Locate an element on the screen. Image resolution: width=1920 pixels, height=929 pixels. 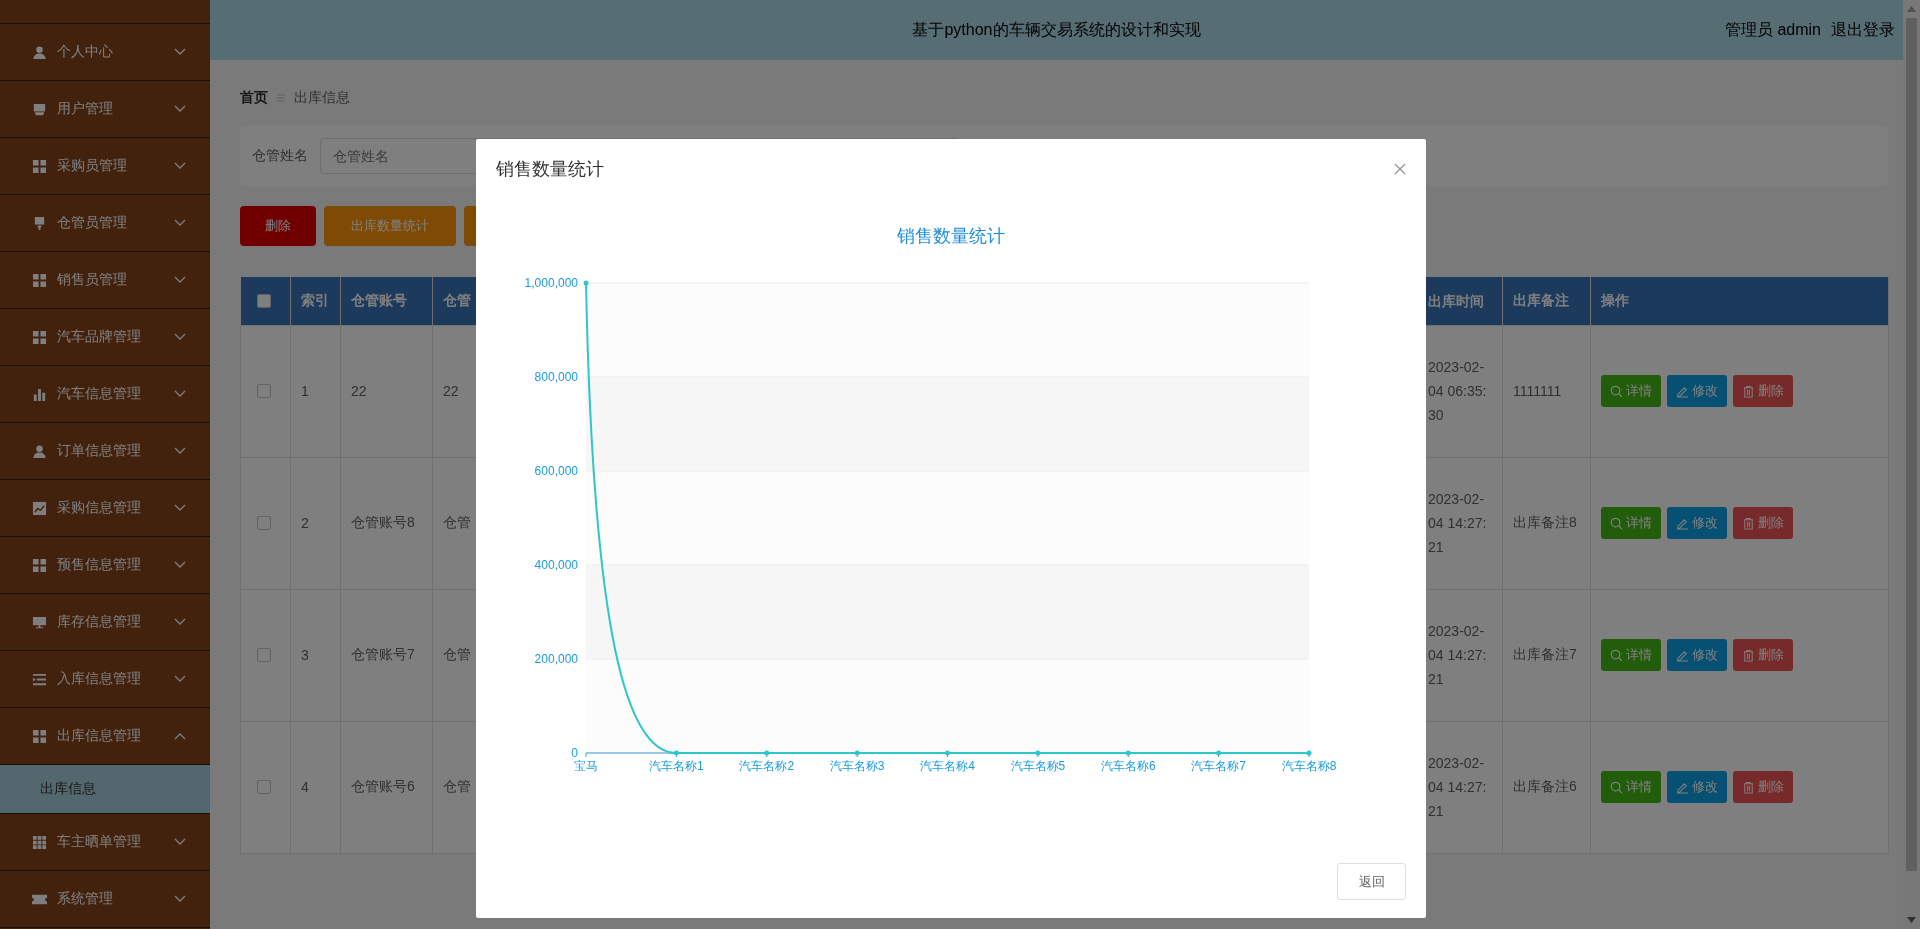
table-cell: 4 is located at coordinates (315, 787).